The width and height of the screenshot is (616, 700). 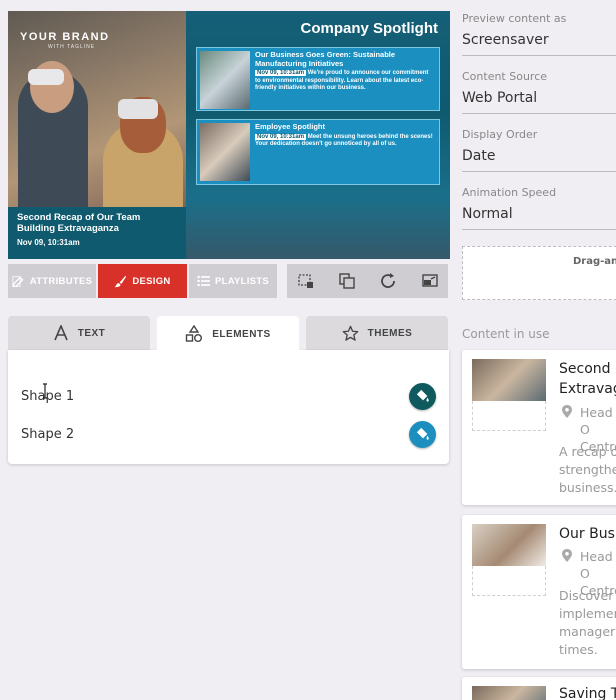 I want to click on copy-icon, so click(x=347, y=281).